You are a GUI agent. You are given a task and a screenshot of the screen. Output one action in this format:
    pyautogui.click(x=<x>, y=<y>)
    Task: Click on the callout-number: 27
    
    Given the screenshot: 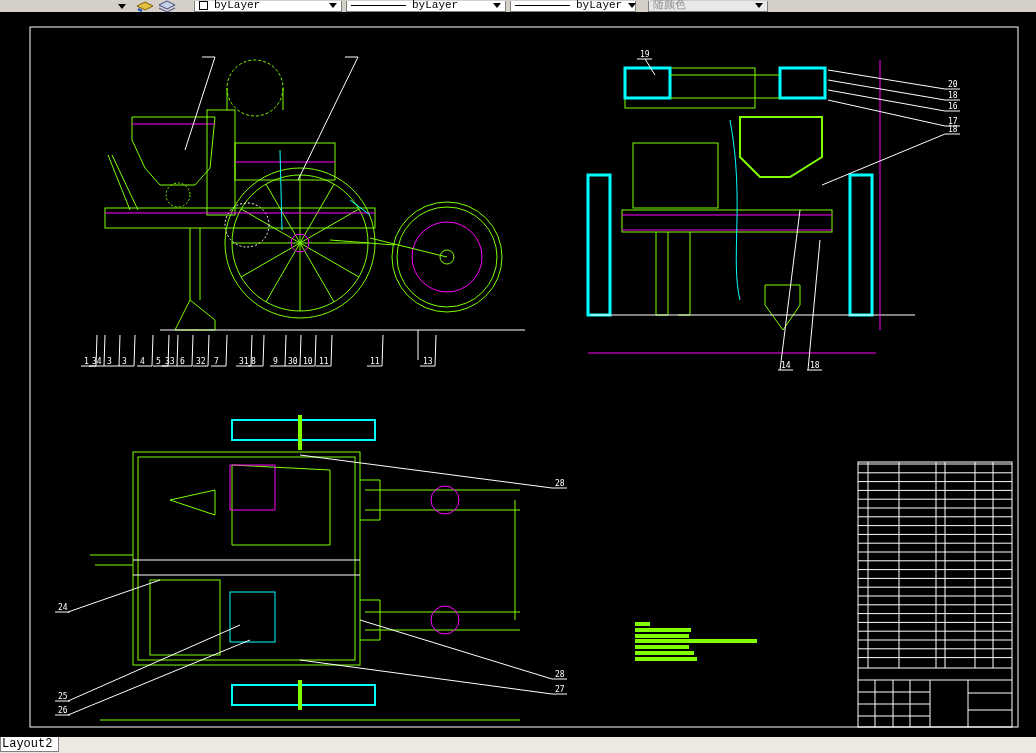 What is the action you would take?
    pyautogui.click(x=560, y=689)
    